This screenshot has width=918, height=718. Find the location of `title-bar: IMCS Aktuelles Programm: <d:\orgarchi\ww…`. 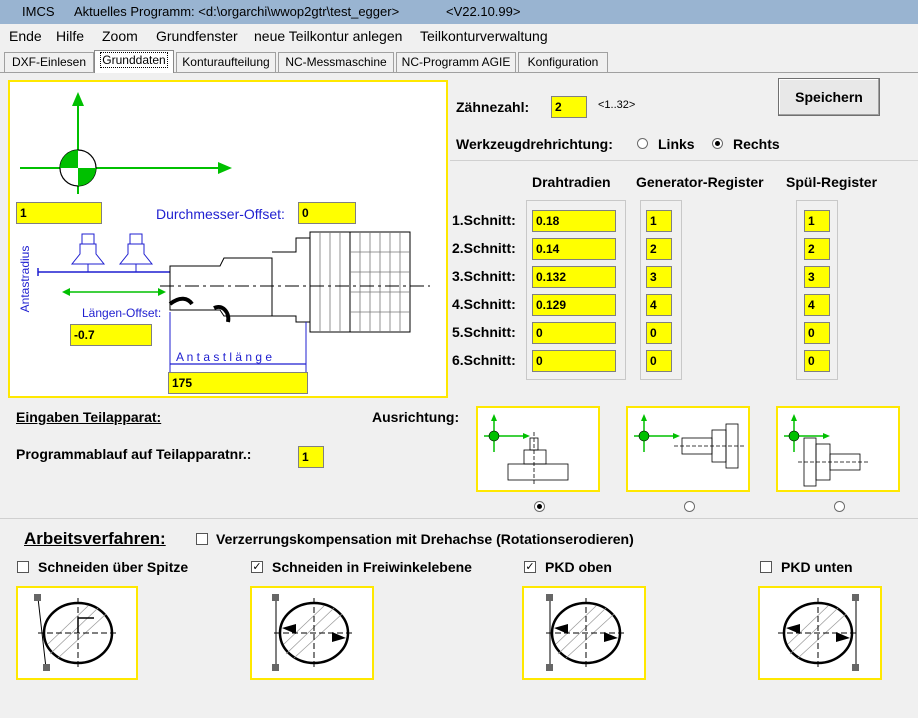

title-bar: IMCS Aktuelles Programm: <d:\orgarchi\ww… is located at coordinates (459, 12).